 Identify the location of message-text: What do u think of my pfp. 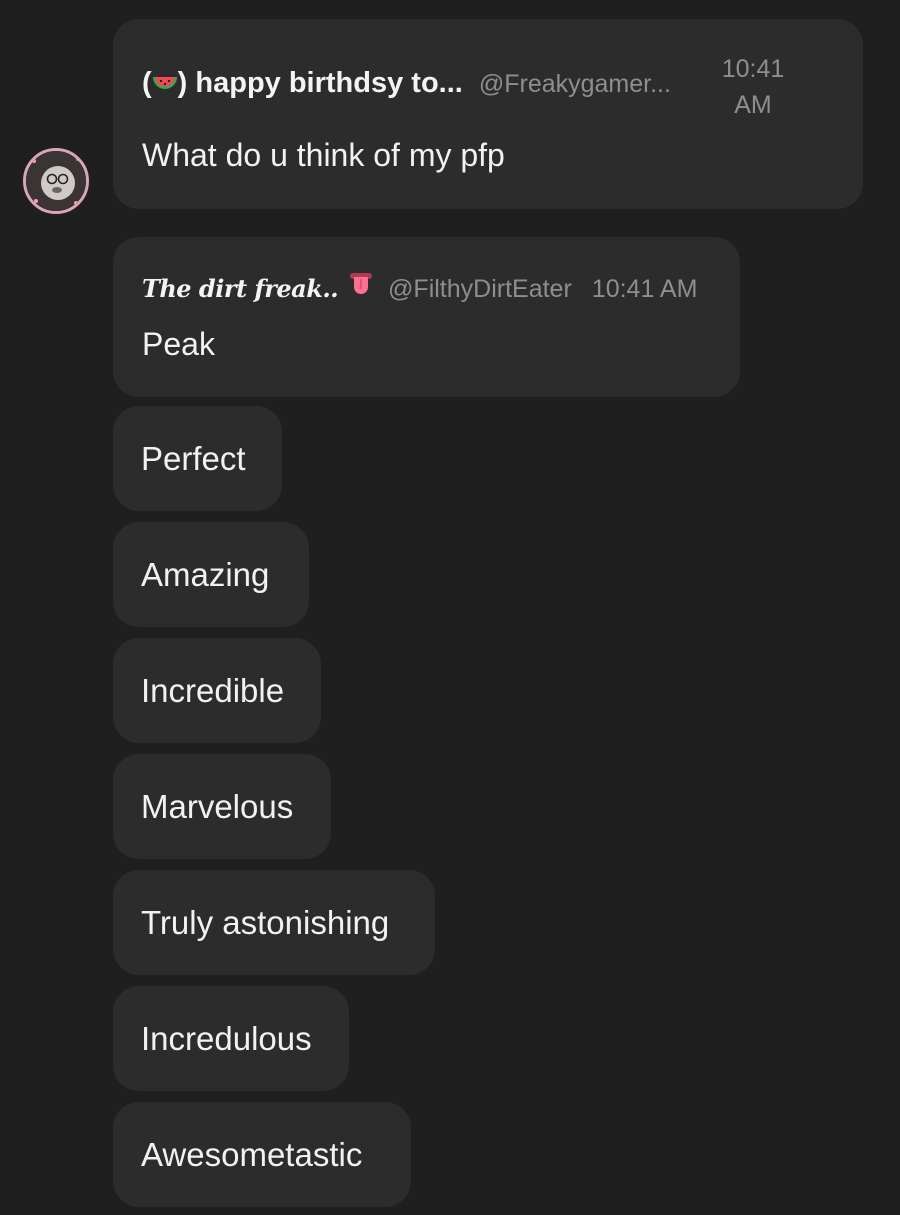
(323, 155).